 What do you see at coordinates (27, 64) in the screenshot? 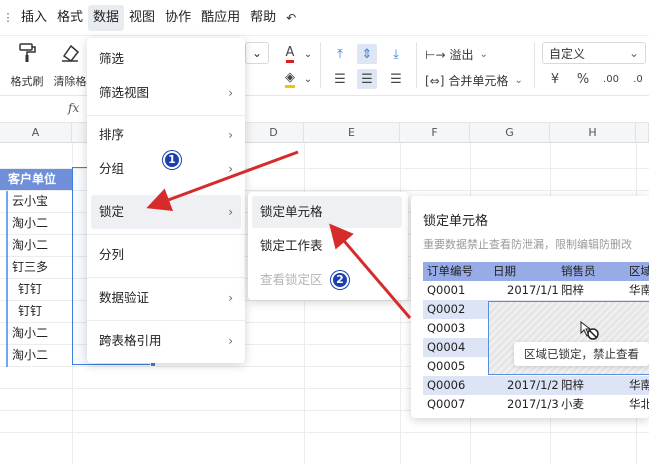
I see `format-painter-button: 格式刷` at bounding box center [27, 64].